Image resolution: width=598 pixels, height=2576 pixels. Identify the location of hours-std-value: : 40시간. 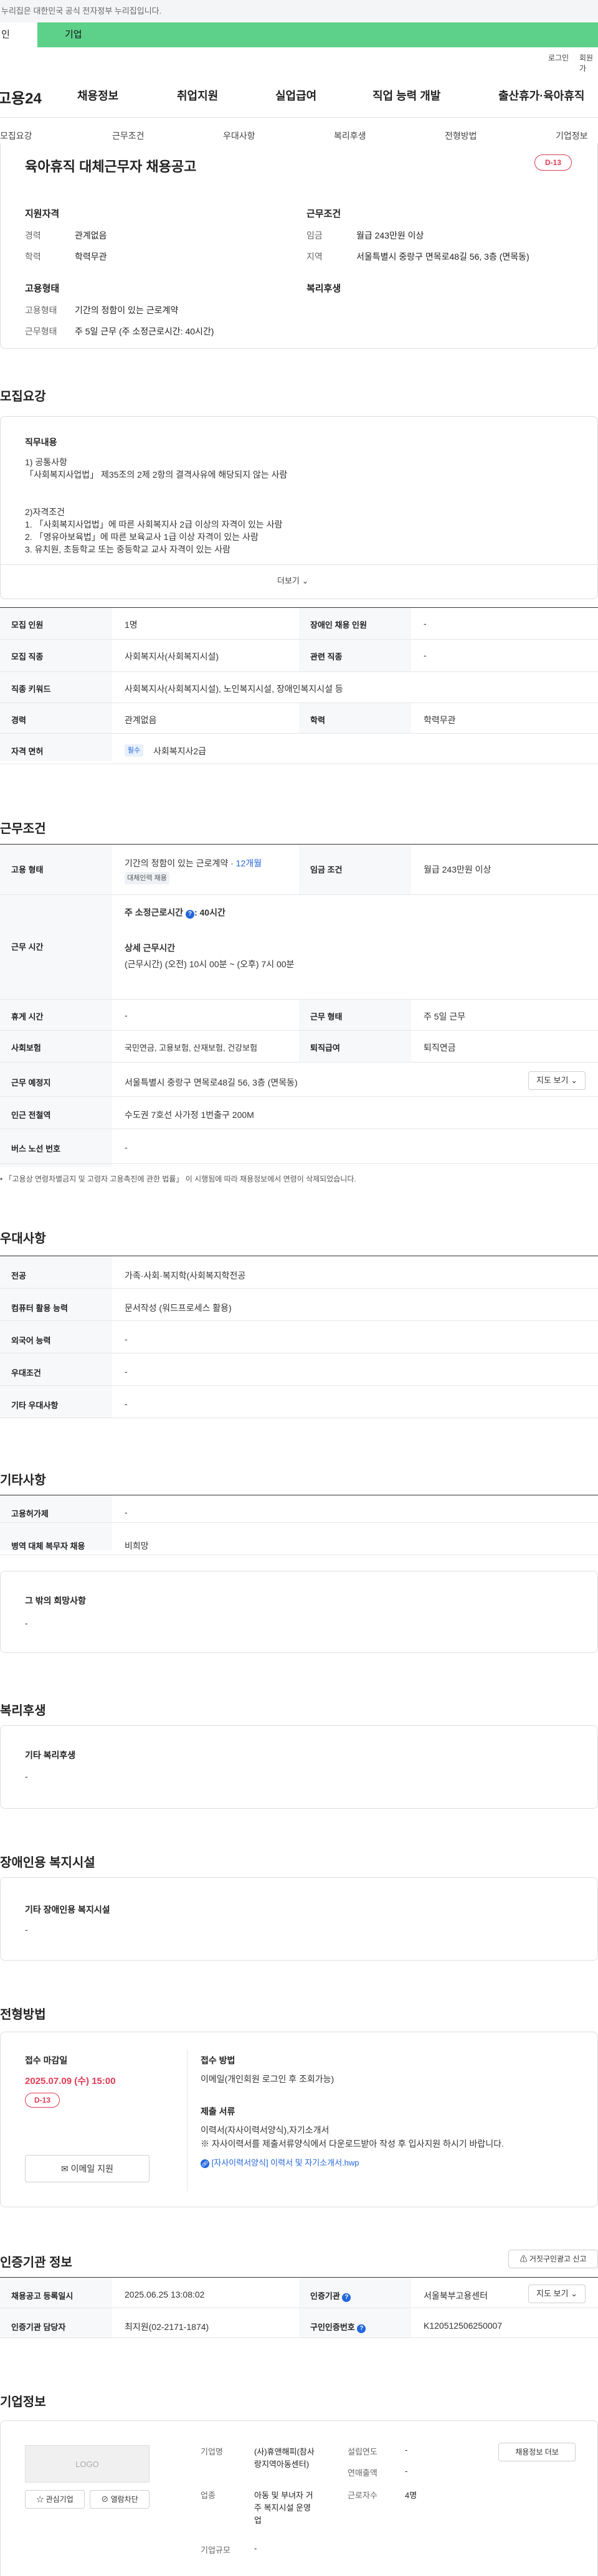
(210, 912).